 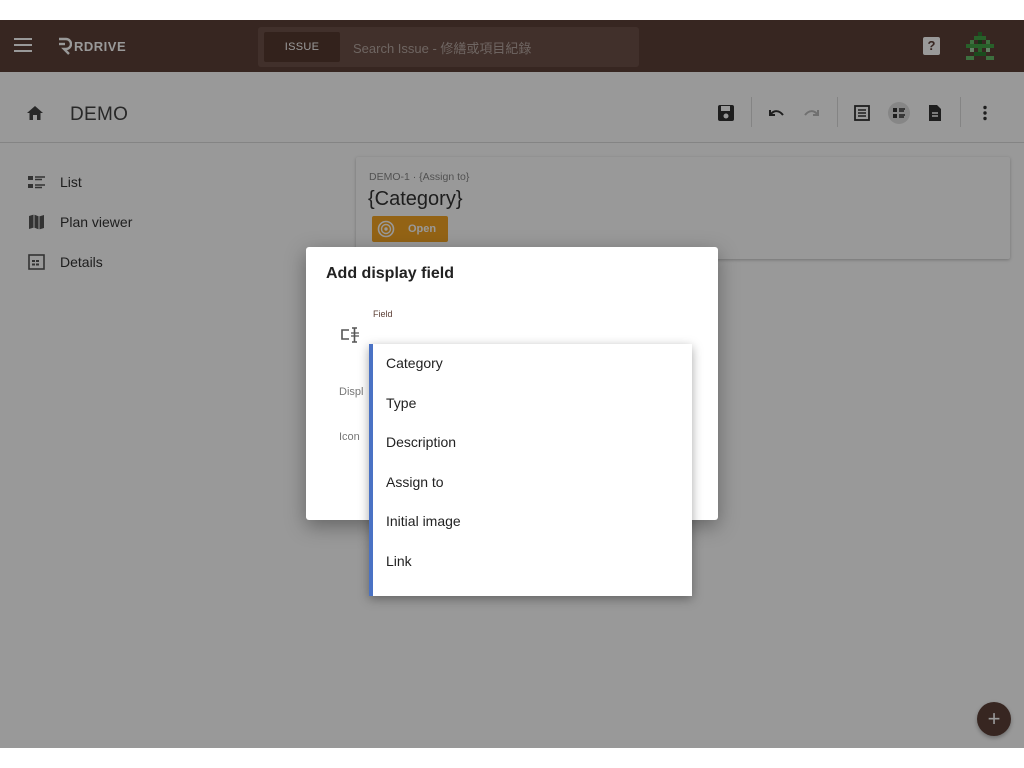 What do you see at coordinates (399, 560) in the screenshot?
I see `option-label: Link` at bounding box center [399, 560].